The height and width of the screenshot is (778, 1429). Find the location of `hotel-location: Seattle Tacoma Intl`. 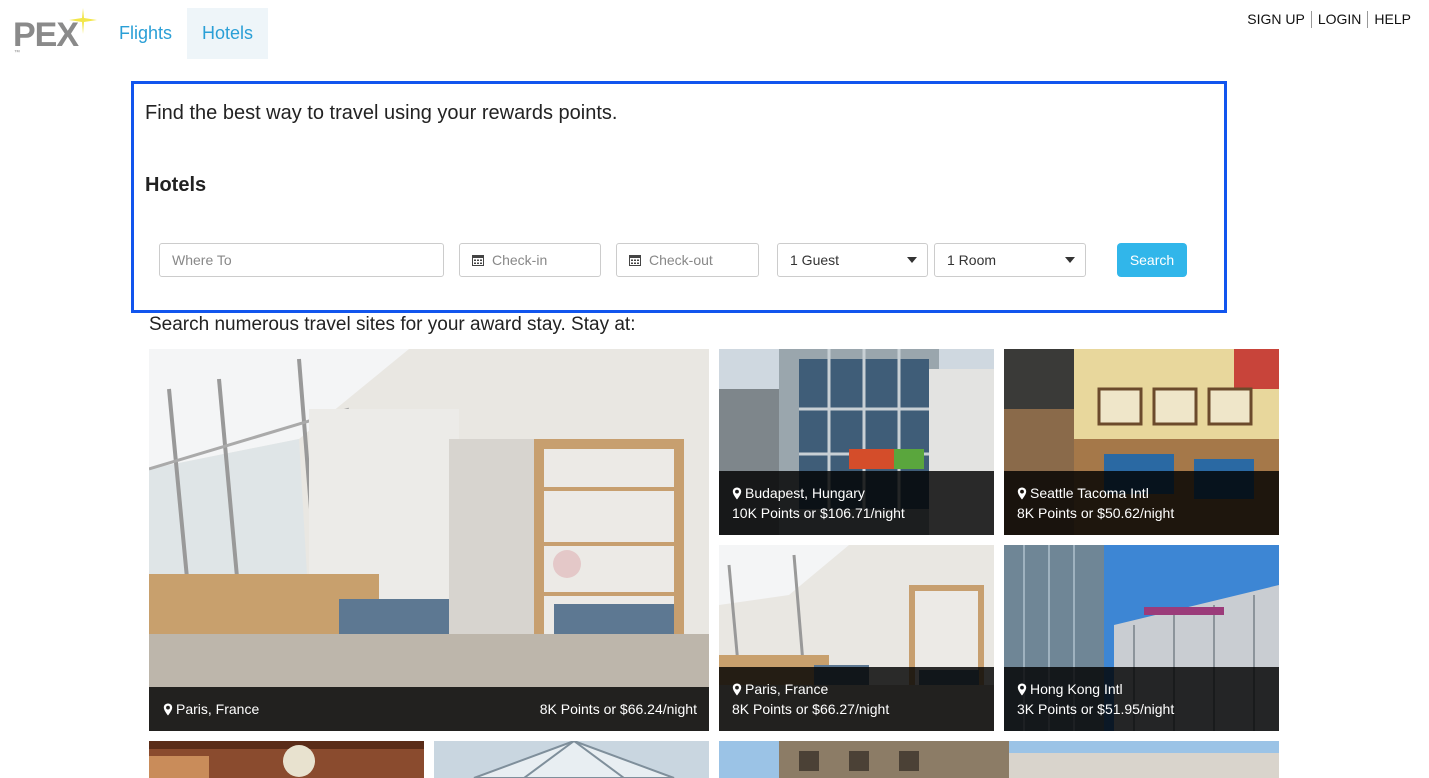

hotel-location: Seattle Tacoma Intl is located at coordinates (1142, 493).